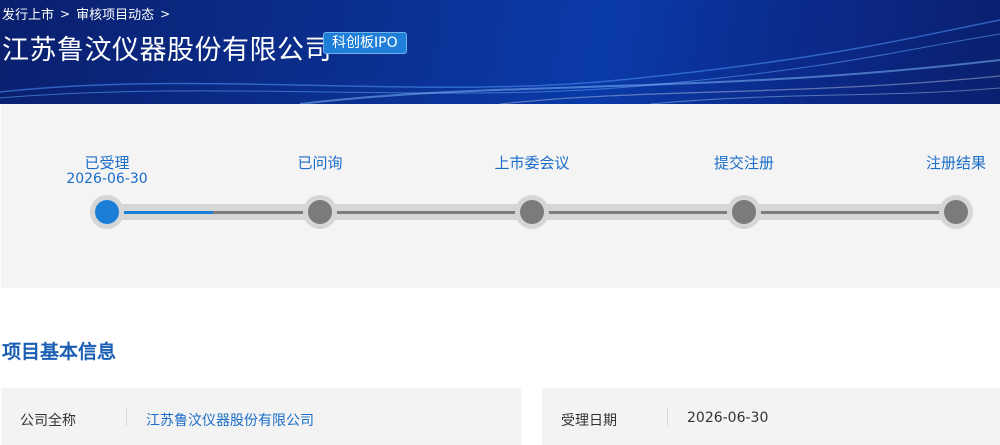 The width and height of the screenshot is (1000, 445). I want to click on page-title: 江苏鲁汶仪器股份有限公司, so click(167, 50).